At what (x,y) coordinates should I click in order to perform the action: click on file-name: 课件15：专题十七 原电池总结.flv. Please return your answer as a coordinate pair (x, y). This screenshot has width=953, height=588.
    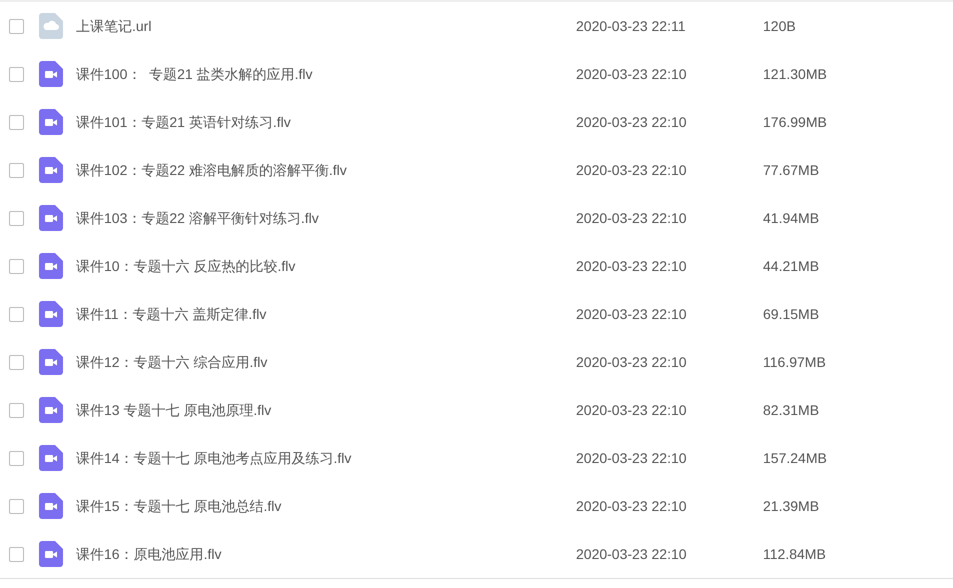
    Looking at the image, I should click on (326, 506).